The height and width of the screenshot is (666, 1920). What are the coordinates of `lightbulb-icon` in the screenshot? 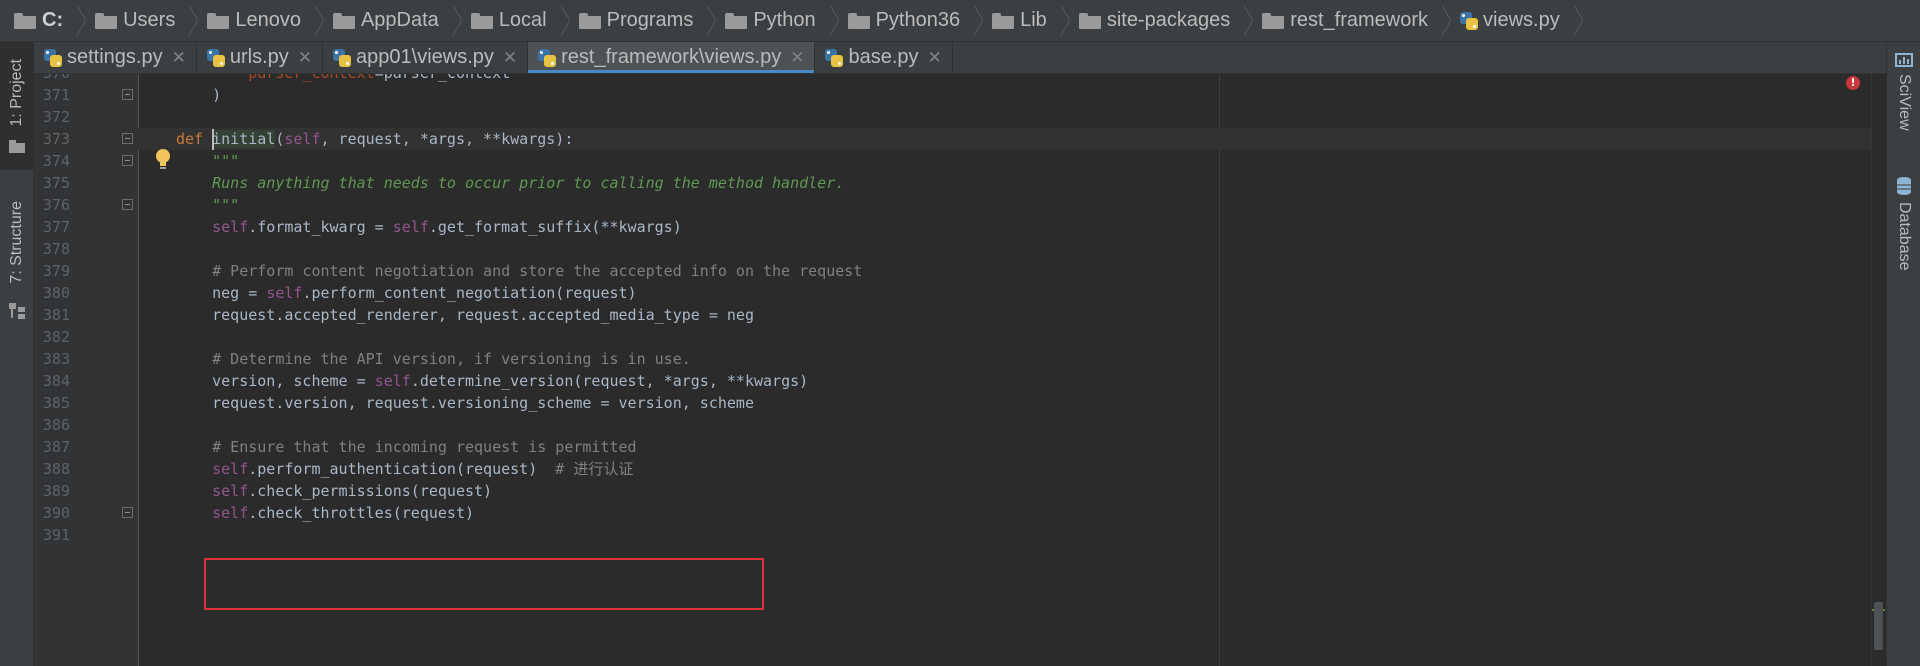 It's located at (163, 160).